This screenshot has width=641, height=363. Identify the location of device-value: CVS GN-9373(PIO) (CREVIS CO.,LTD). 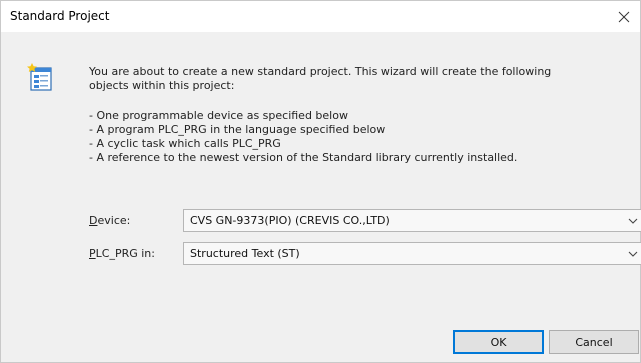
(290, 220).